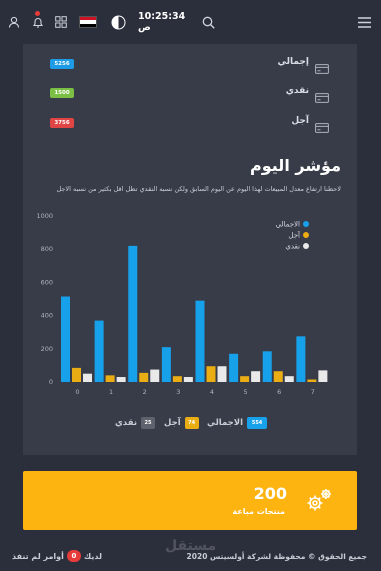 This screenshot has width=381, height=571. What do you see at coordinates (47, 316) in the screenshot?
I see `y-tick-label: 400` at bounding box center [47, 316].